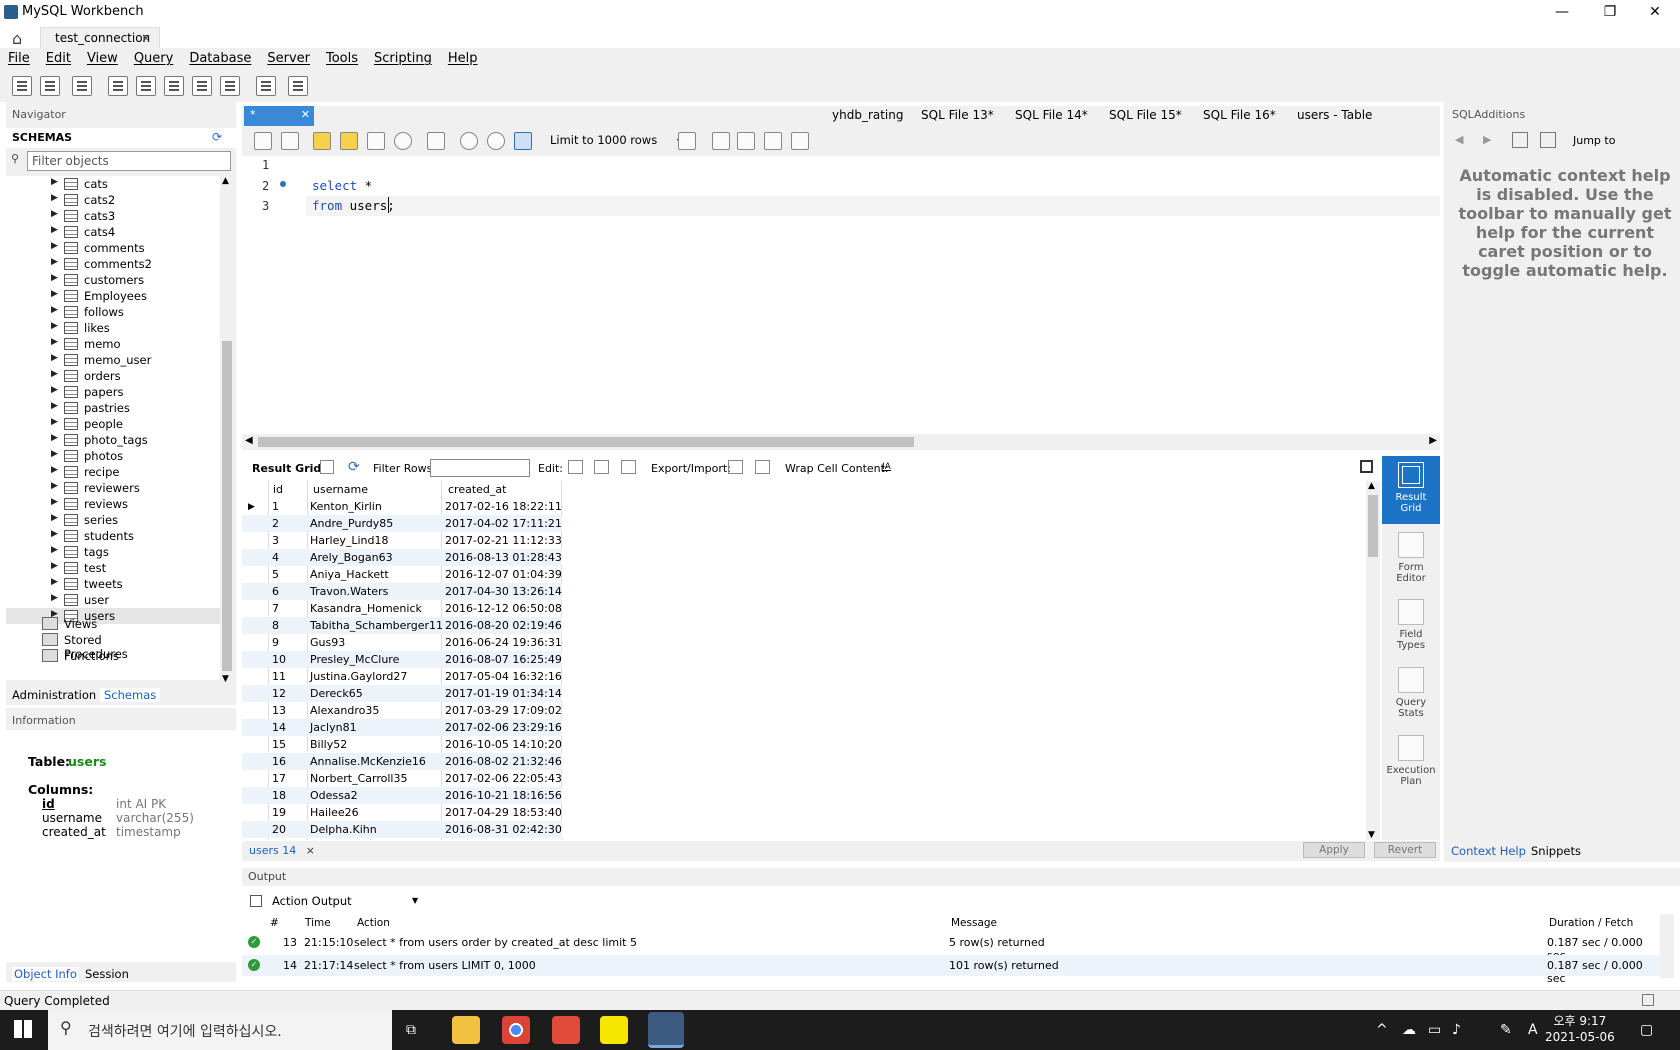 Image resolution: width=1680 pixels, height=1050 pixels. What do you see at coordinates (113, 616) in the screenshot?
I see `schema-table-users: ▶ users` at bounding box center [113, 616].